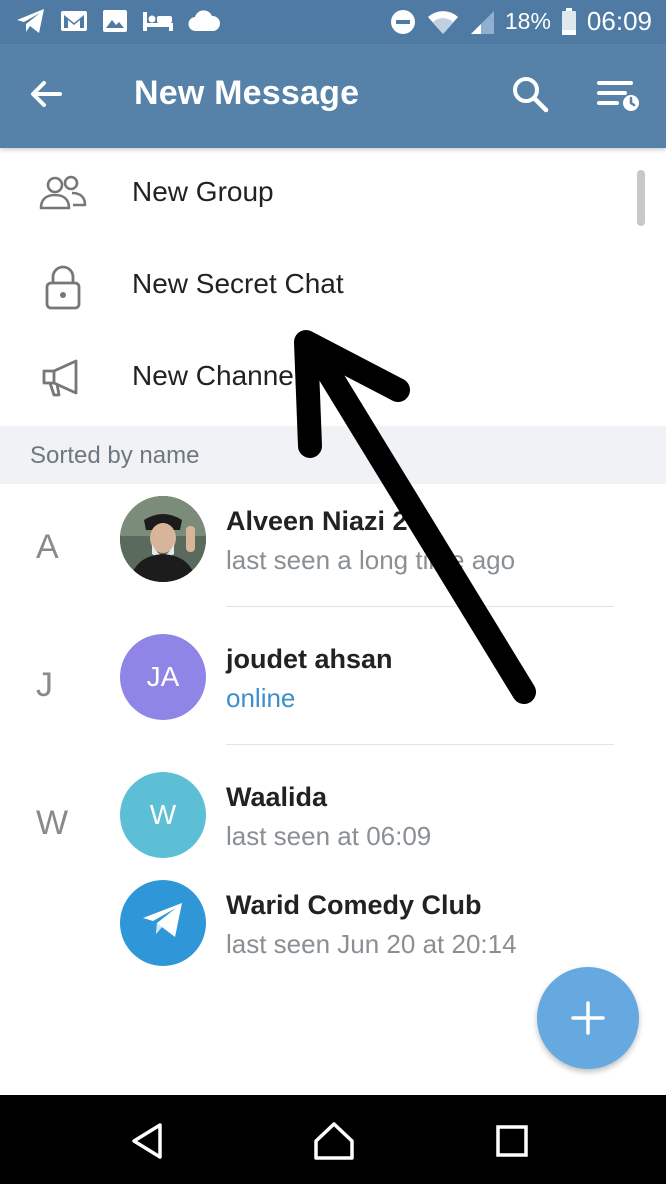  I want to click on nav-back-icon, so click(148, 1146).